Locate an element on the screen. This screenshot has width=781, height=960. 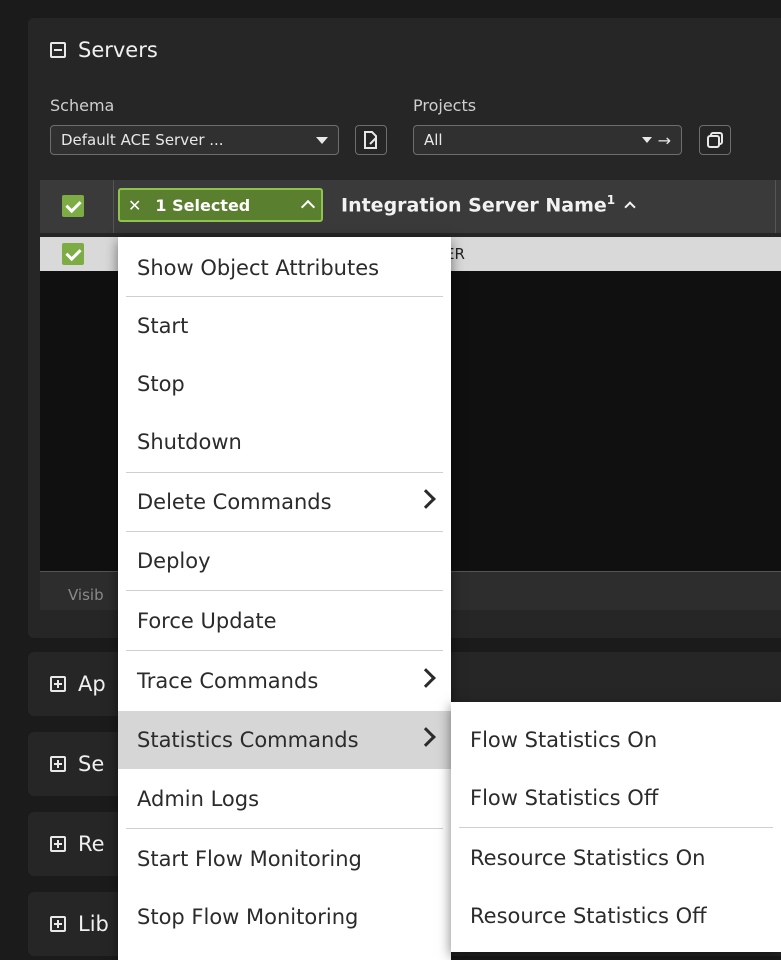
menu-item-label: Stop is located at coordinates (161, 384).